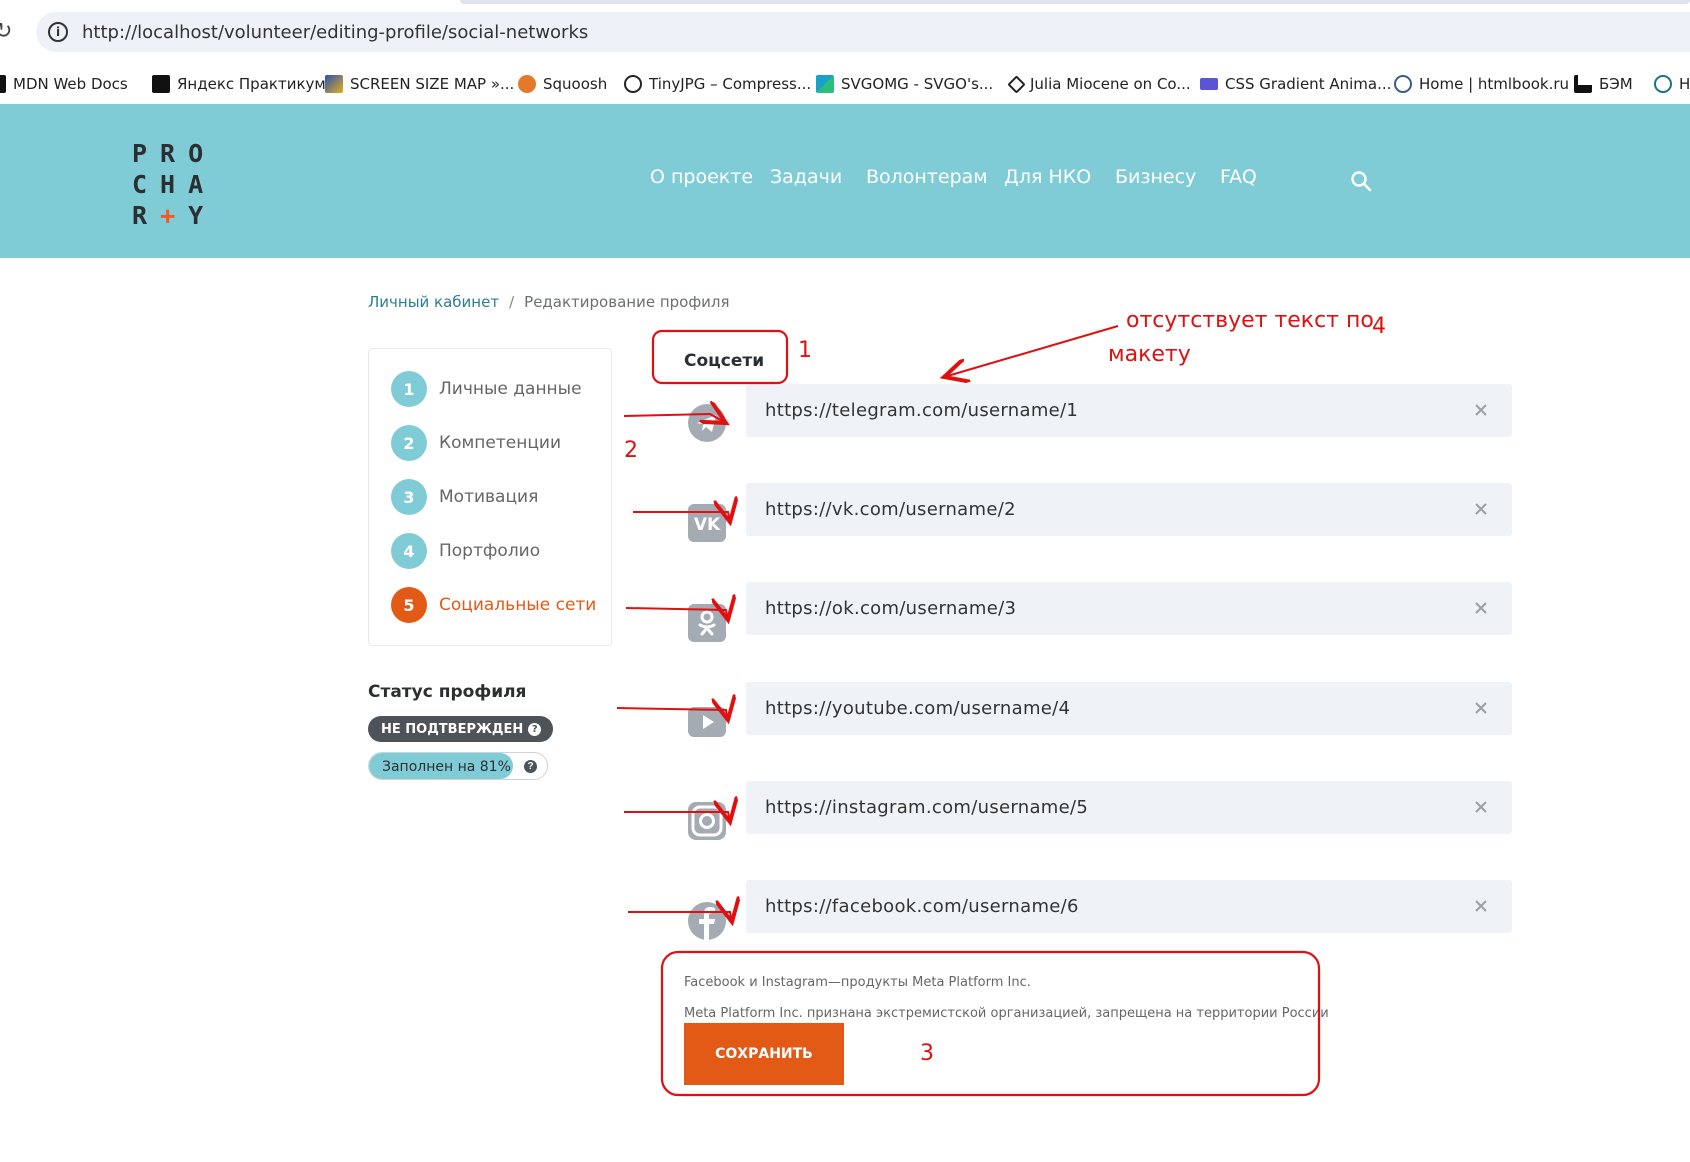 Image resolution: width=1690 pixels, height=1162 pixels. Describe the element at coordinates (202, 215) in the screenshot. I see `logo-letter: Y` at that location.